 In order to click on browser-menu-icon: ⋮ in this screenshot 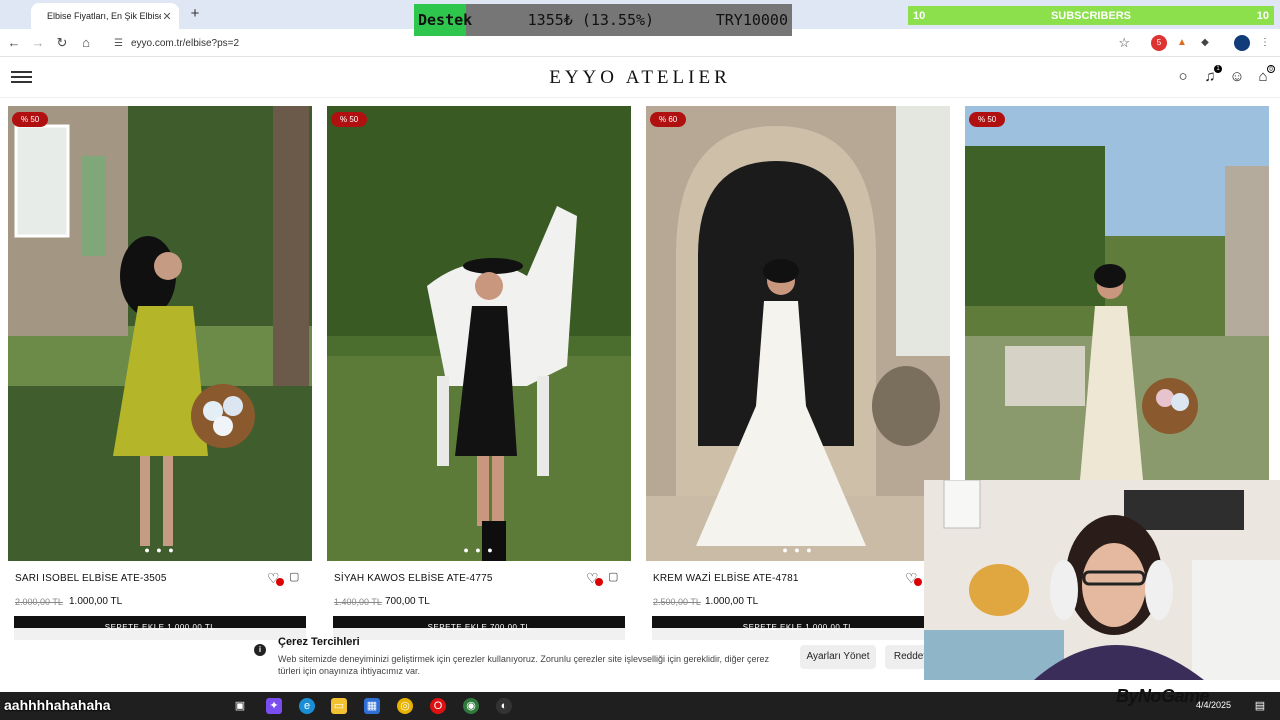, I will do `click(1265, 43)`.